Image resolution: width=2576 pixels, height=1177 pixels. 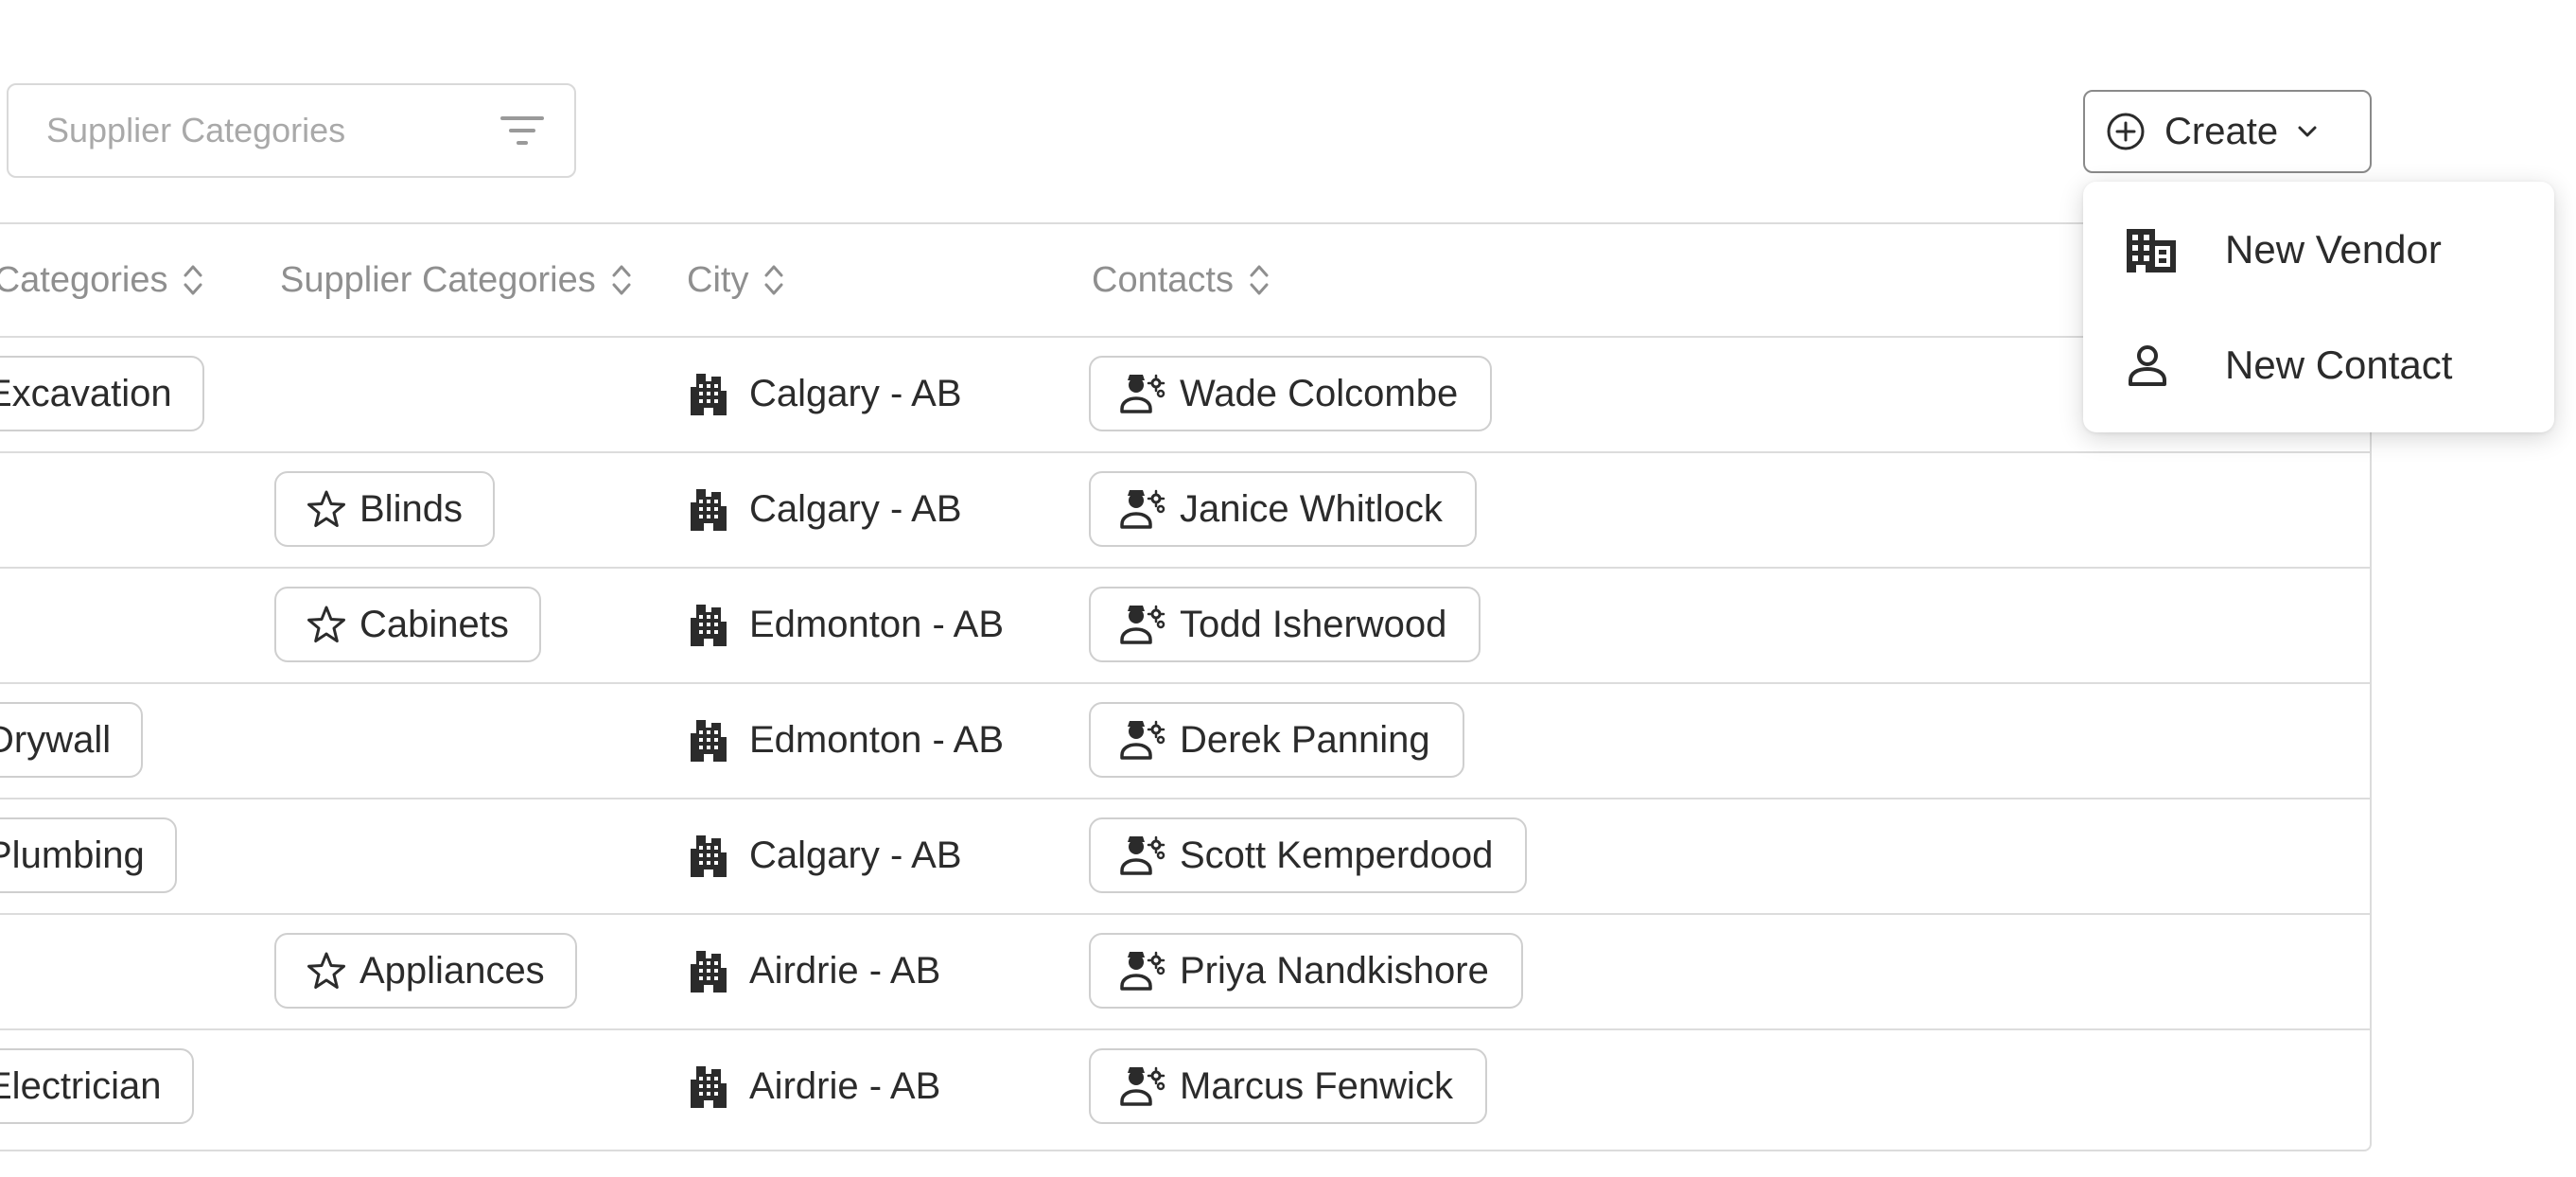 I want to click on table-row: Drywall Edmonton - AB Derek Panning, so click(x=1185, y=741).